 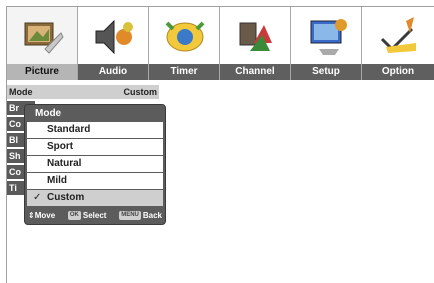 I want to click on move-label: Move, so click(x=45, y=215).